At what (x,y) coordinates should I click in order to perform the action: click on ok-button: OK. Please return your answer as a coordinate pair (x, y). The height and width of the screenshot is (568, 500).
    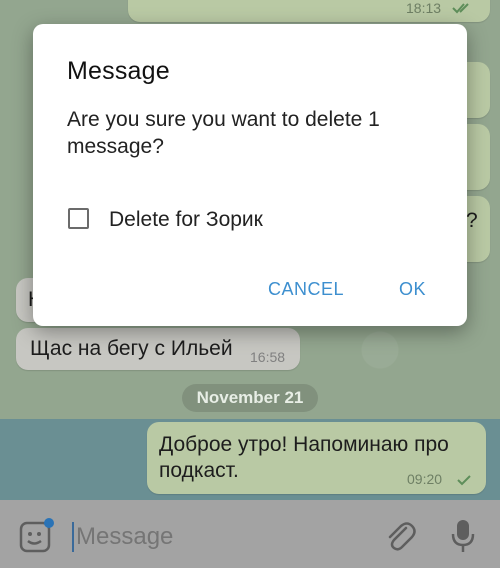
    Looking at the image, I should click on (412, 289).